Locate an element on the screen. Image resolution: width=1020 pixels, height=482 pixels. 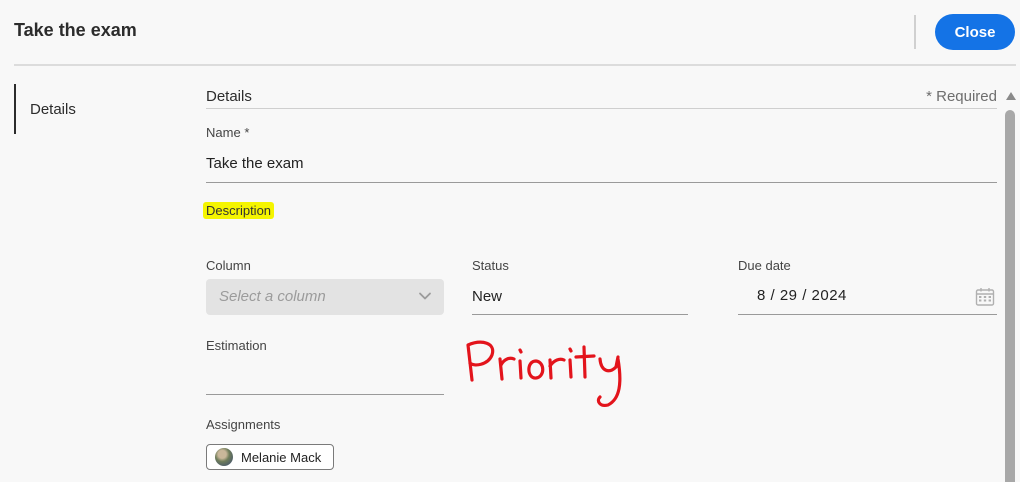
assignee-chip: Melanie Mack is located at coordinates (270, 457).